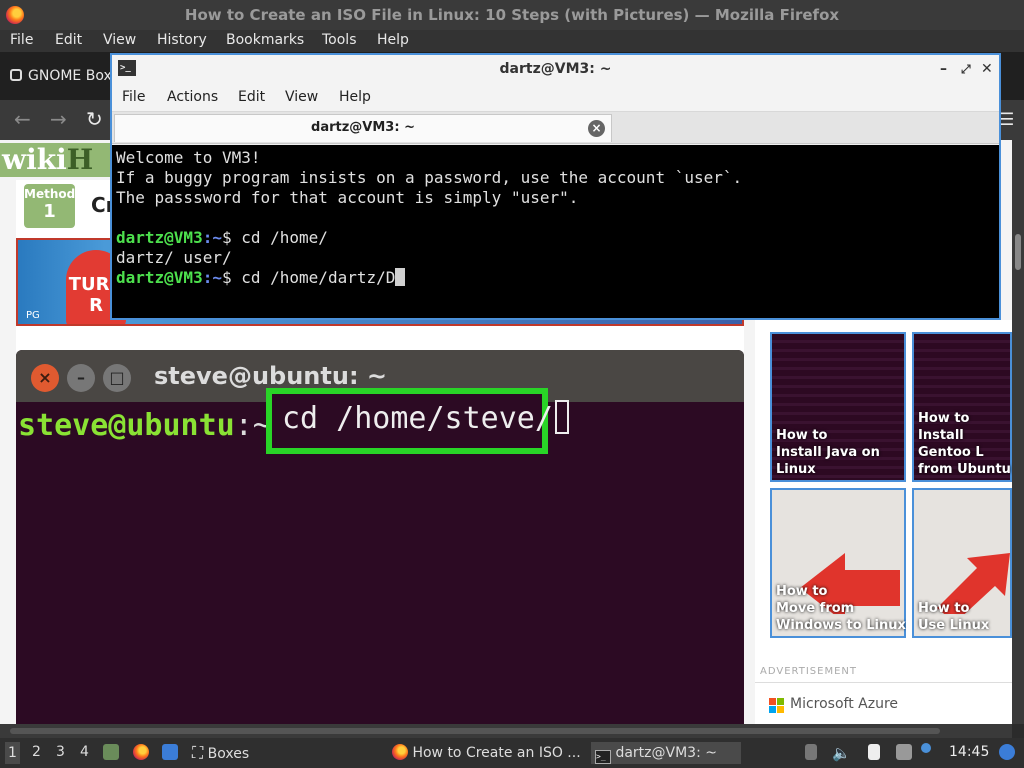  I want to click on terminal-tabbar: dartz@VM3: ~ ×, so click(555, 128).